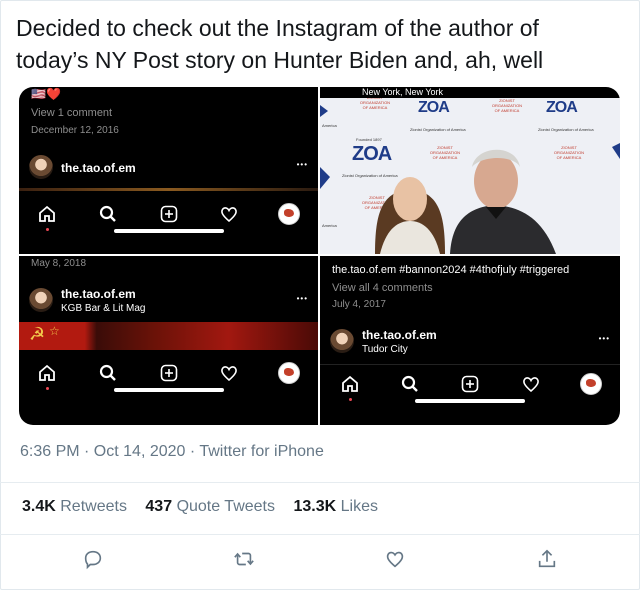  I want to click on view-comments-link: View all 4 comments, so click(382, 288).